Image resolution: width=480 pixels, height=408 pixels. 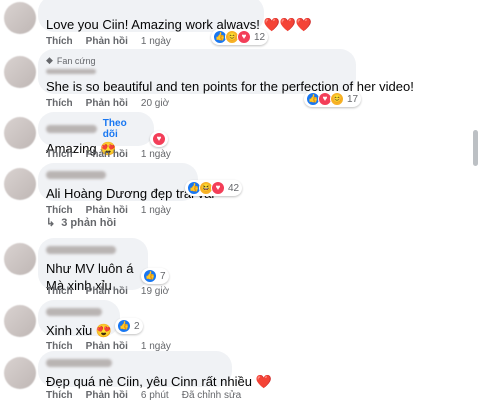 What do you see at coordinates (155, 291) in the screenshot?
I see `timestamp: 19 giờ` at bounding box center [155, 291].